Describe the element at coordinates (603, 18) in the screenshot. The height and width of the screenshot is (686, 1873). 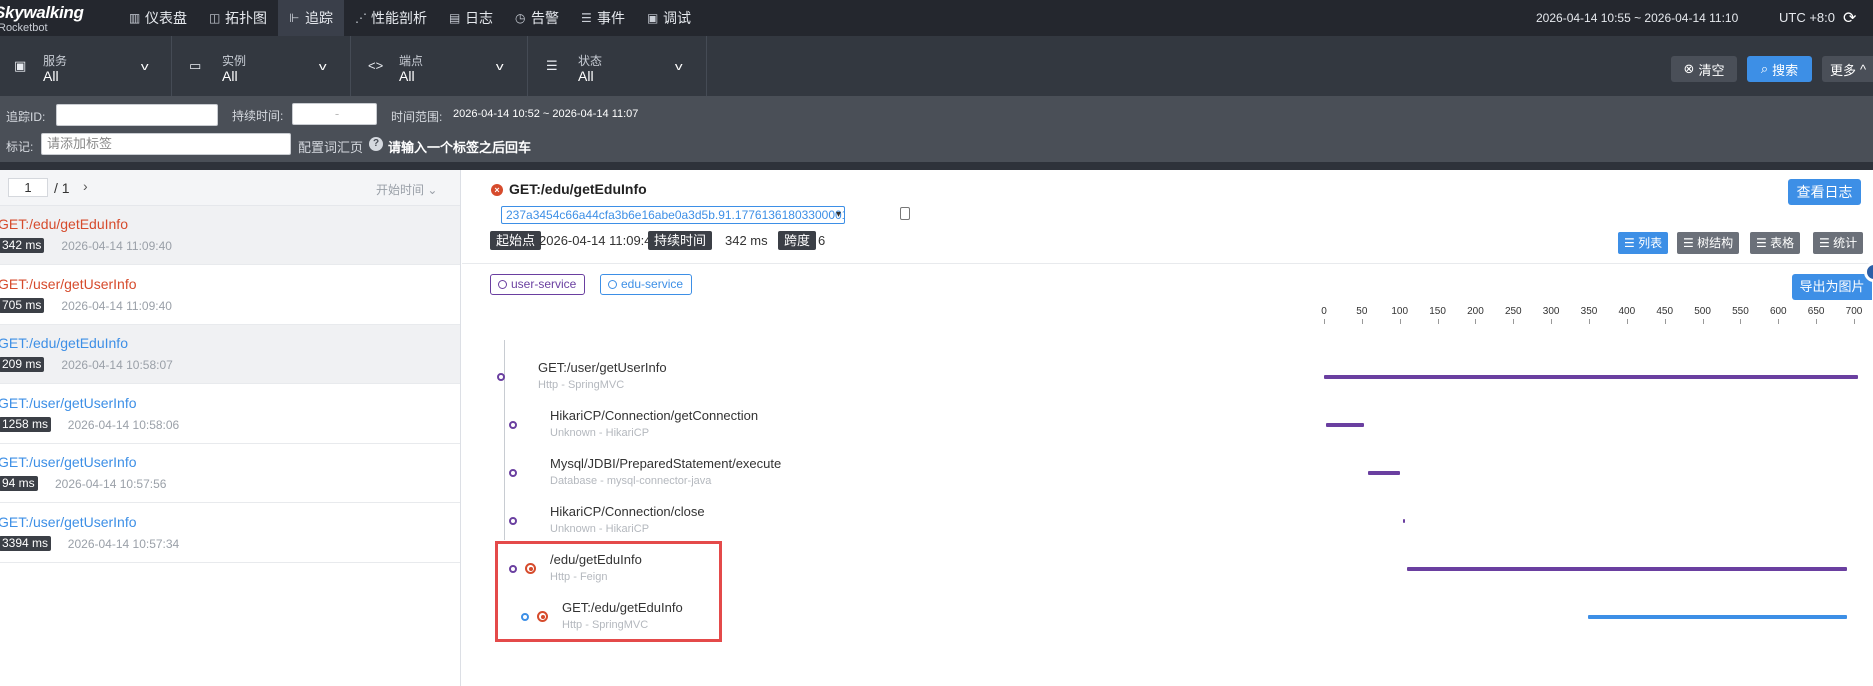
I see `nav-item-event: ☰ 事件` at that location.